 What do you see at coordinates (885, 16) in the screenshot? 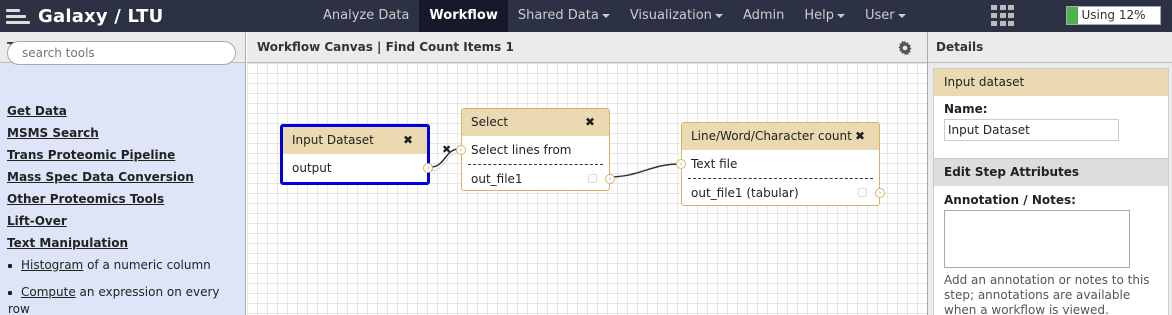
I see `nav-user: User` at bounding box center [885, 16].